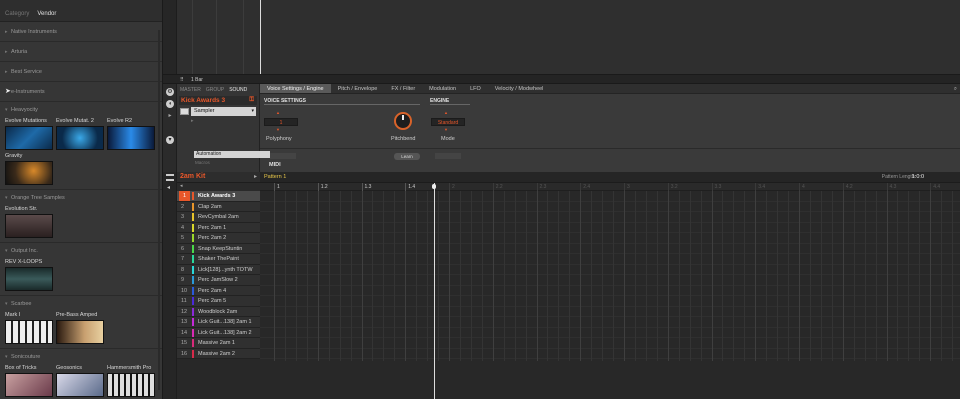  Describe the element at coordinates (83, 304) in the screenshot. I see `vendor-heading: ▾ Scarbee` at that location.